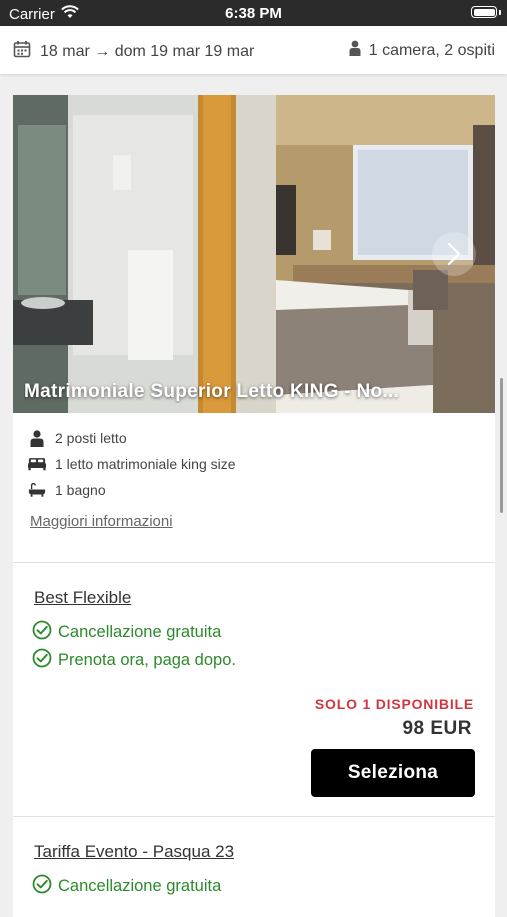 This screenshot has height=917, width=507. Describe the element at coordinates (37, 490) in the screenshot. I see `bathtub-icon` at that location.